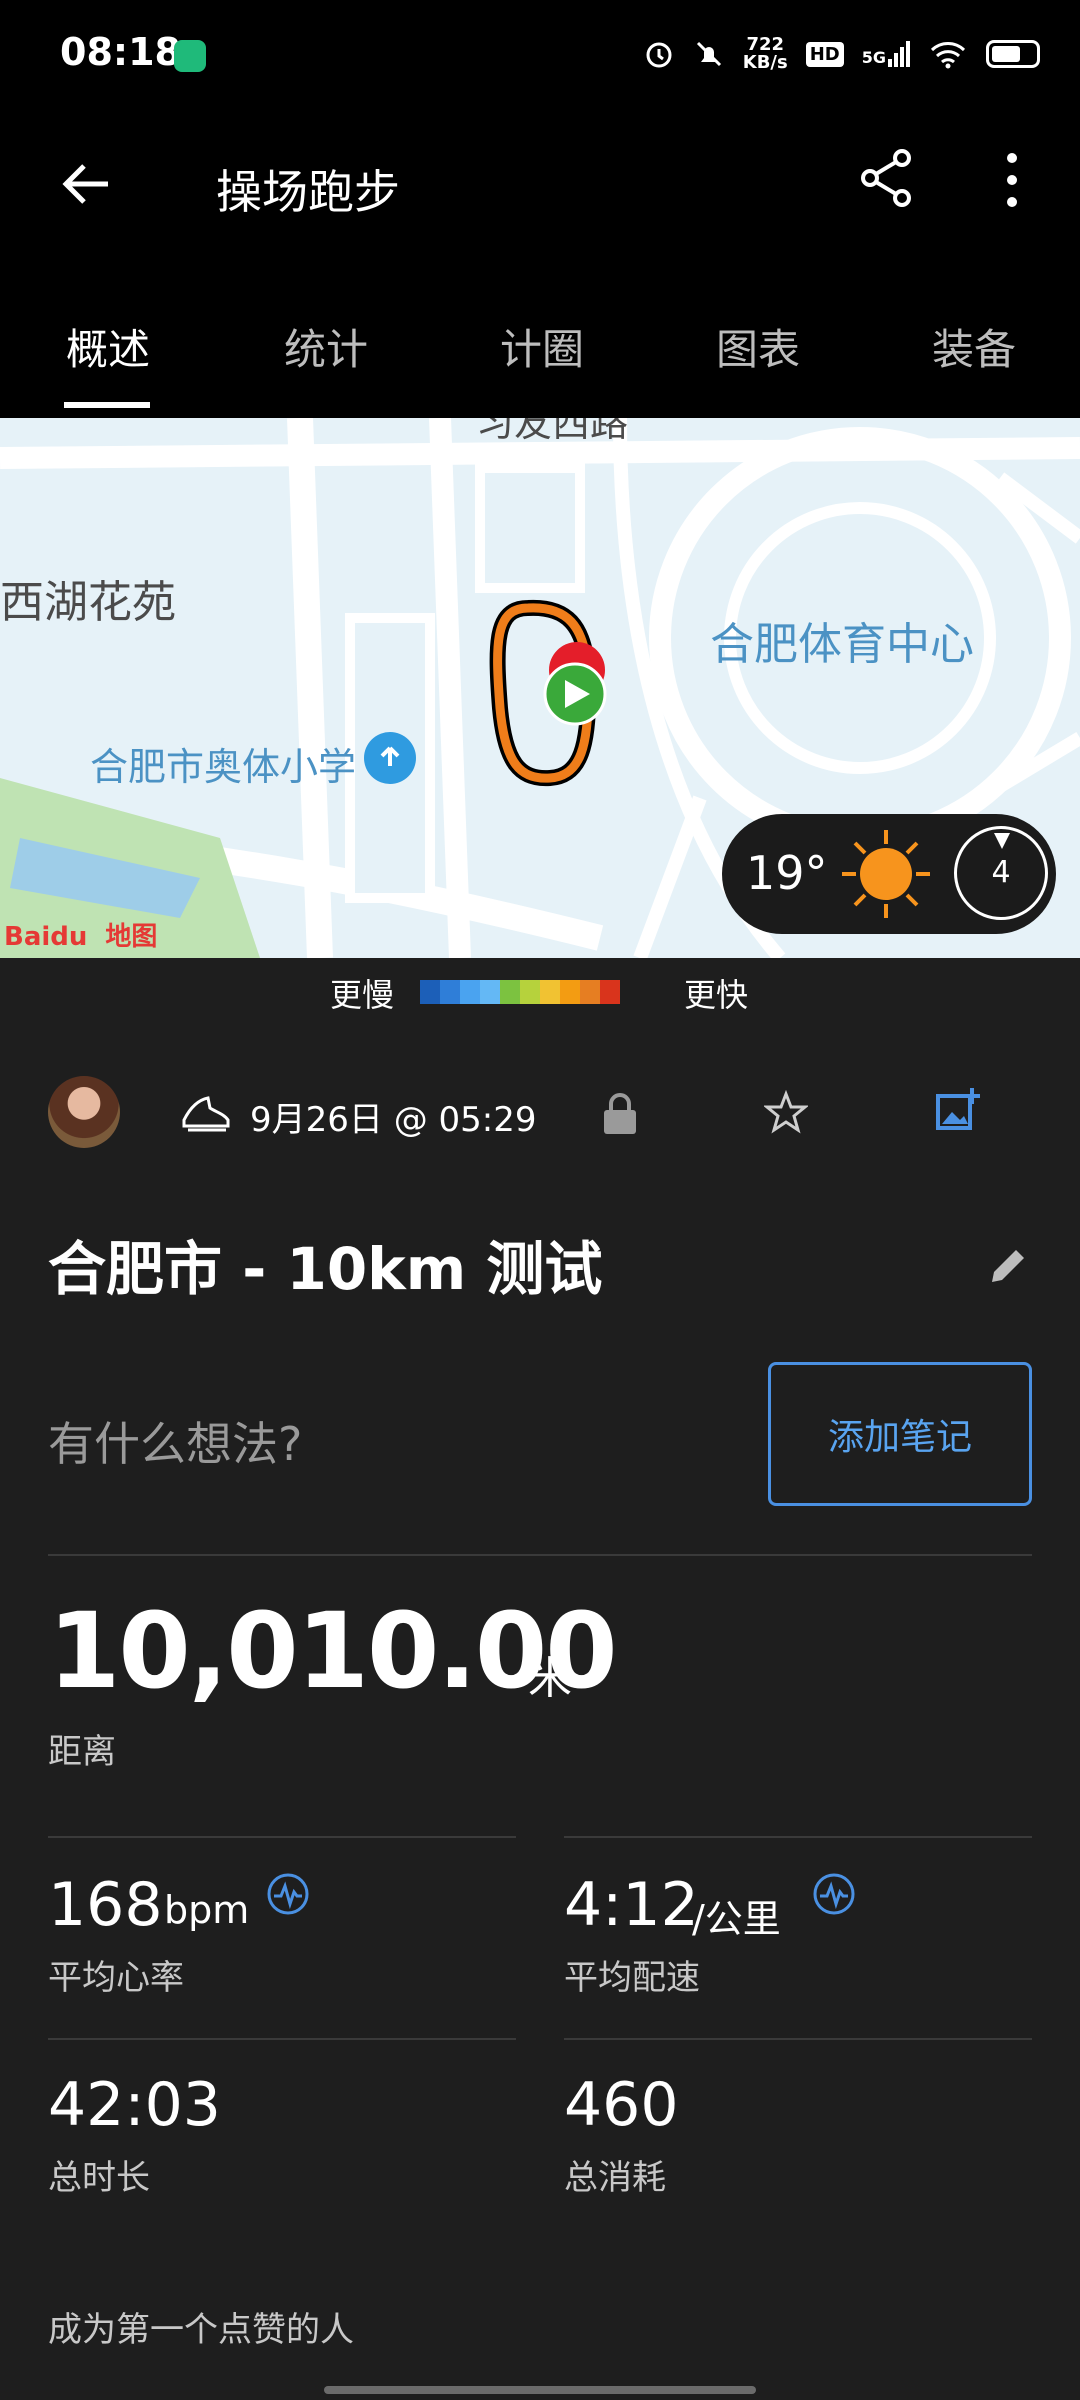 This screenshot has height=2400, width=1080. I want to click on temperature: 19°, so click(787, 873).